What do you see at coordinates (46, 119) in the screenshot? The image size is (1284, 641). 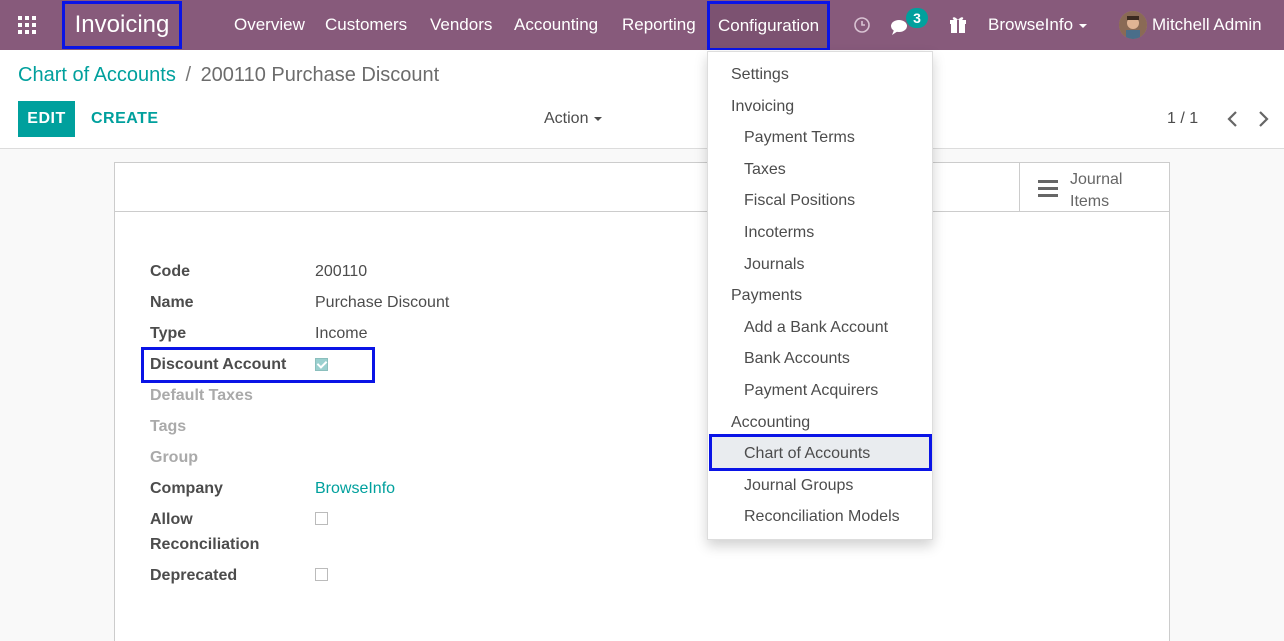 I see `edit-button: EDIT` at bounding box center [46, 119].